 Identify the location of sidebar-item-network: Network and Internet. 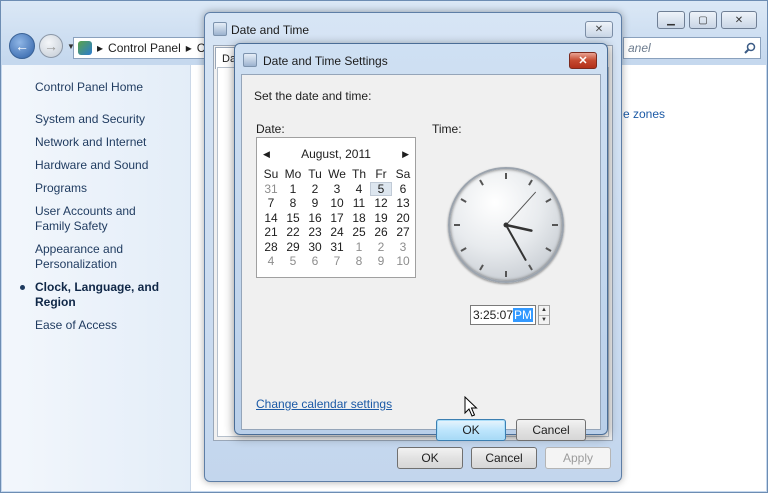
(112, 142).